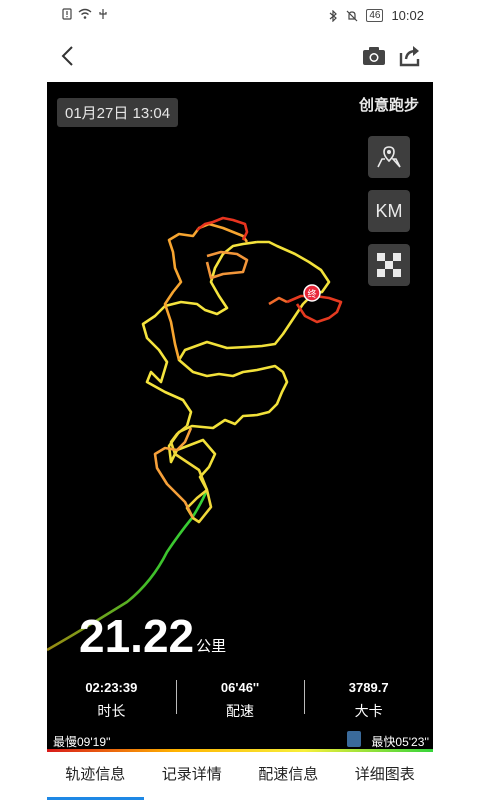  I want to click on stat-duration: 02:23:39 时长, so click(111, 700).